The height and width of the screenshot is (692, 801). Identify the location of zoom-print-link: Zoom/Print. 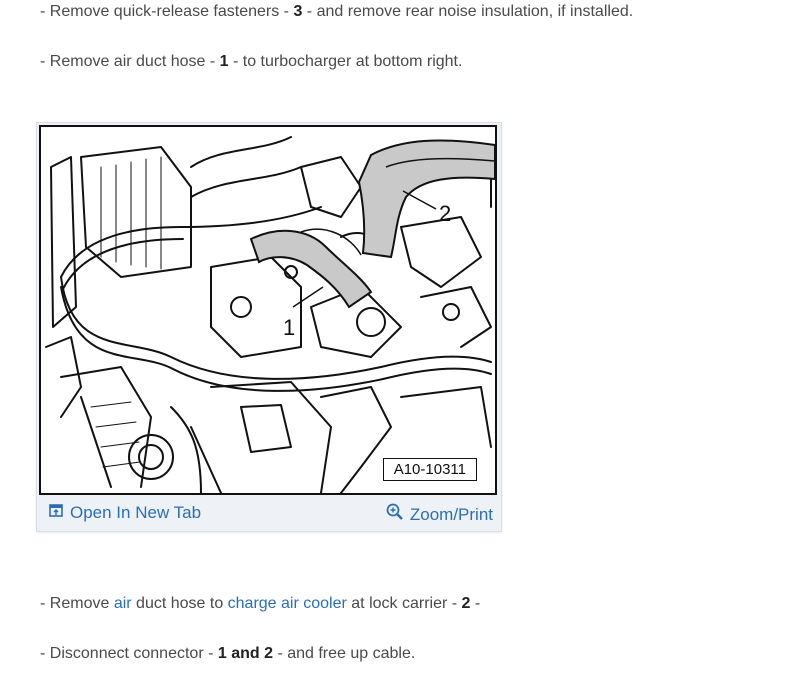
(439, 514).